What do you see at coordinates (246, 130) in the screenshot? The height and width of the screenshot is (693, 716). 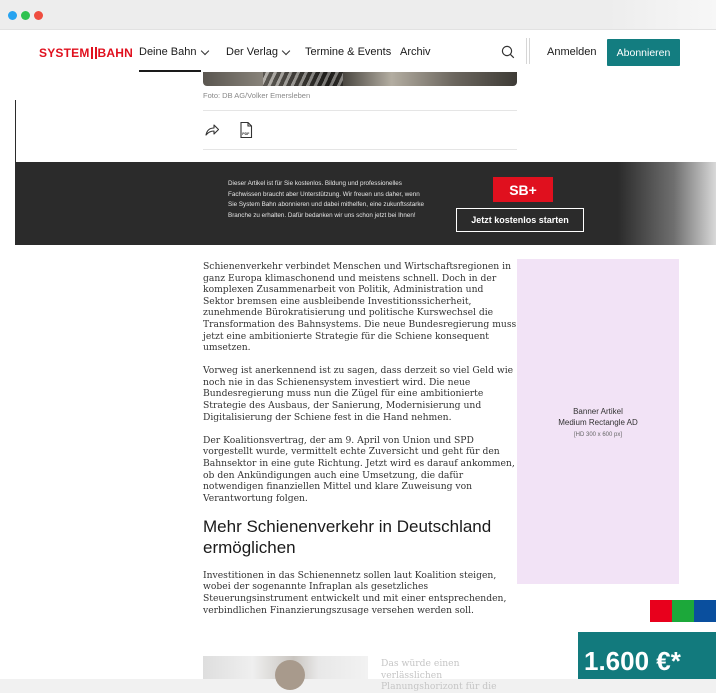 I see `pdf-icon: PDF` at bounding box center [246, 130].